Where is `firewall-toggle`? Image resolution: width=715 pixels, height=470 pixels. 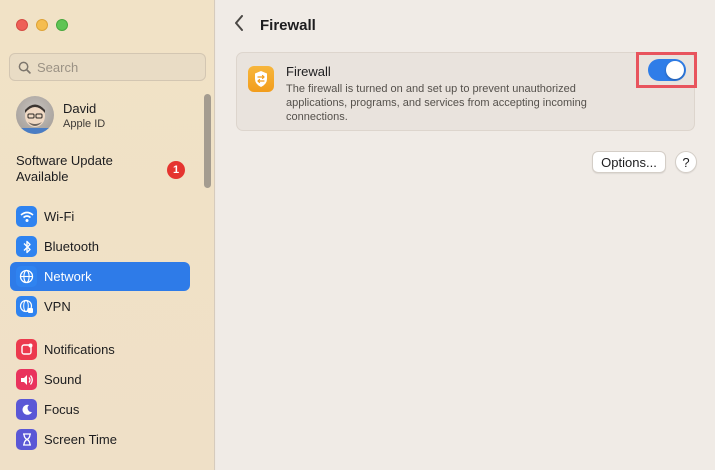
firewall-toggle is located at coordinates (666, 70).